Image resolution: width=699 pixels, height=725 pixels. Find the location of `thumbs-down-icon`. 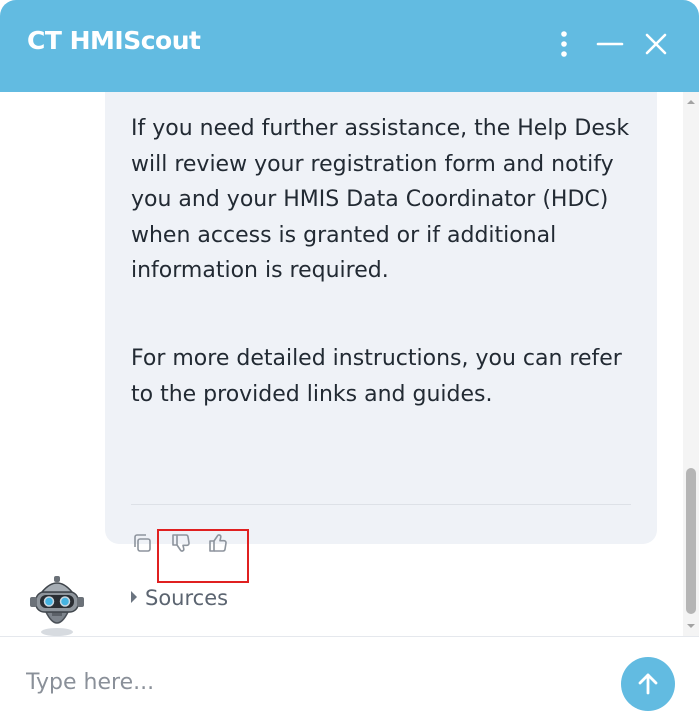

thumbs-down-icon is located at coordinates (181, 543).